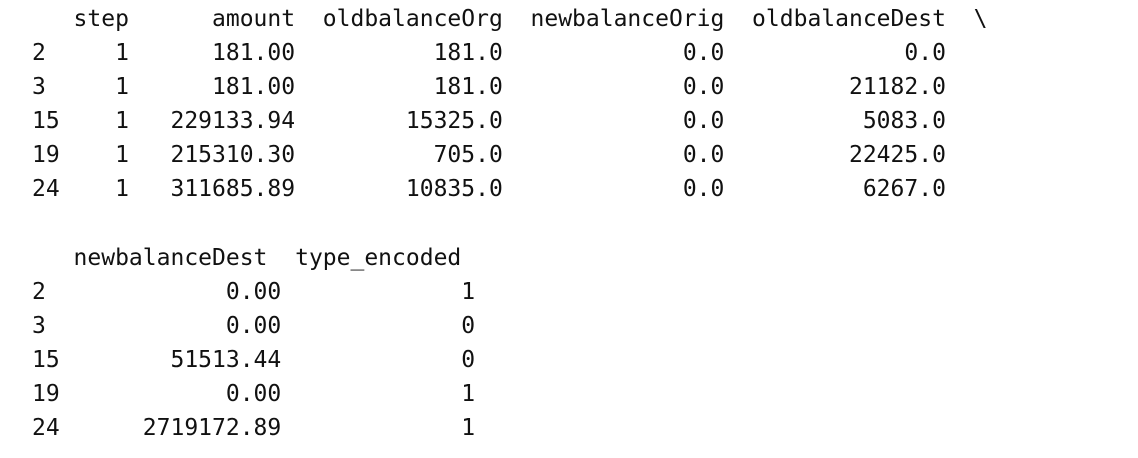  I want to click on table-row: 24 1 311685.89 10835.0 0.0 6267.0, so click(489, 189).